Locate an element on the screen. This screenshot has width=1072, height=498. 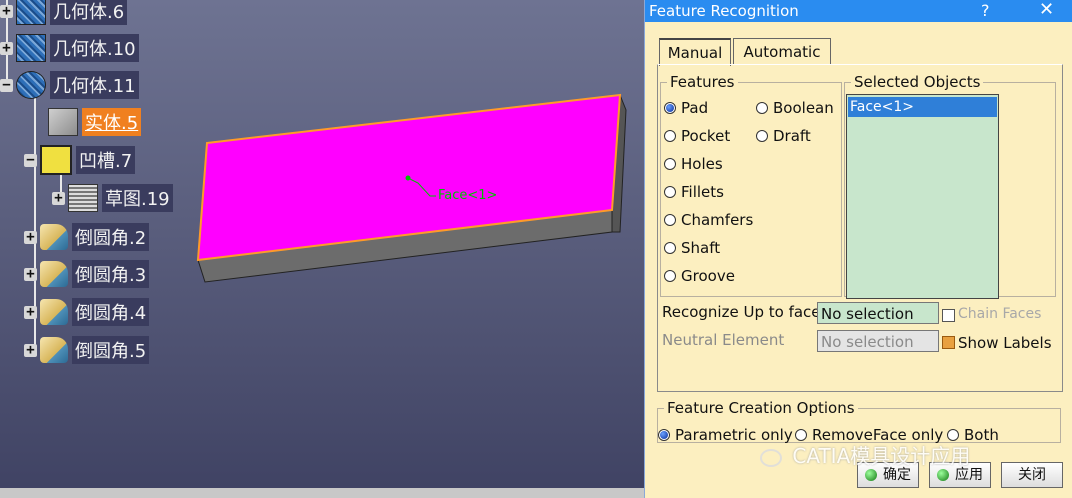
feature-creation-options-legend: Feature Creation Options is located at coordinates (761, 408).